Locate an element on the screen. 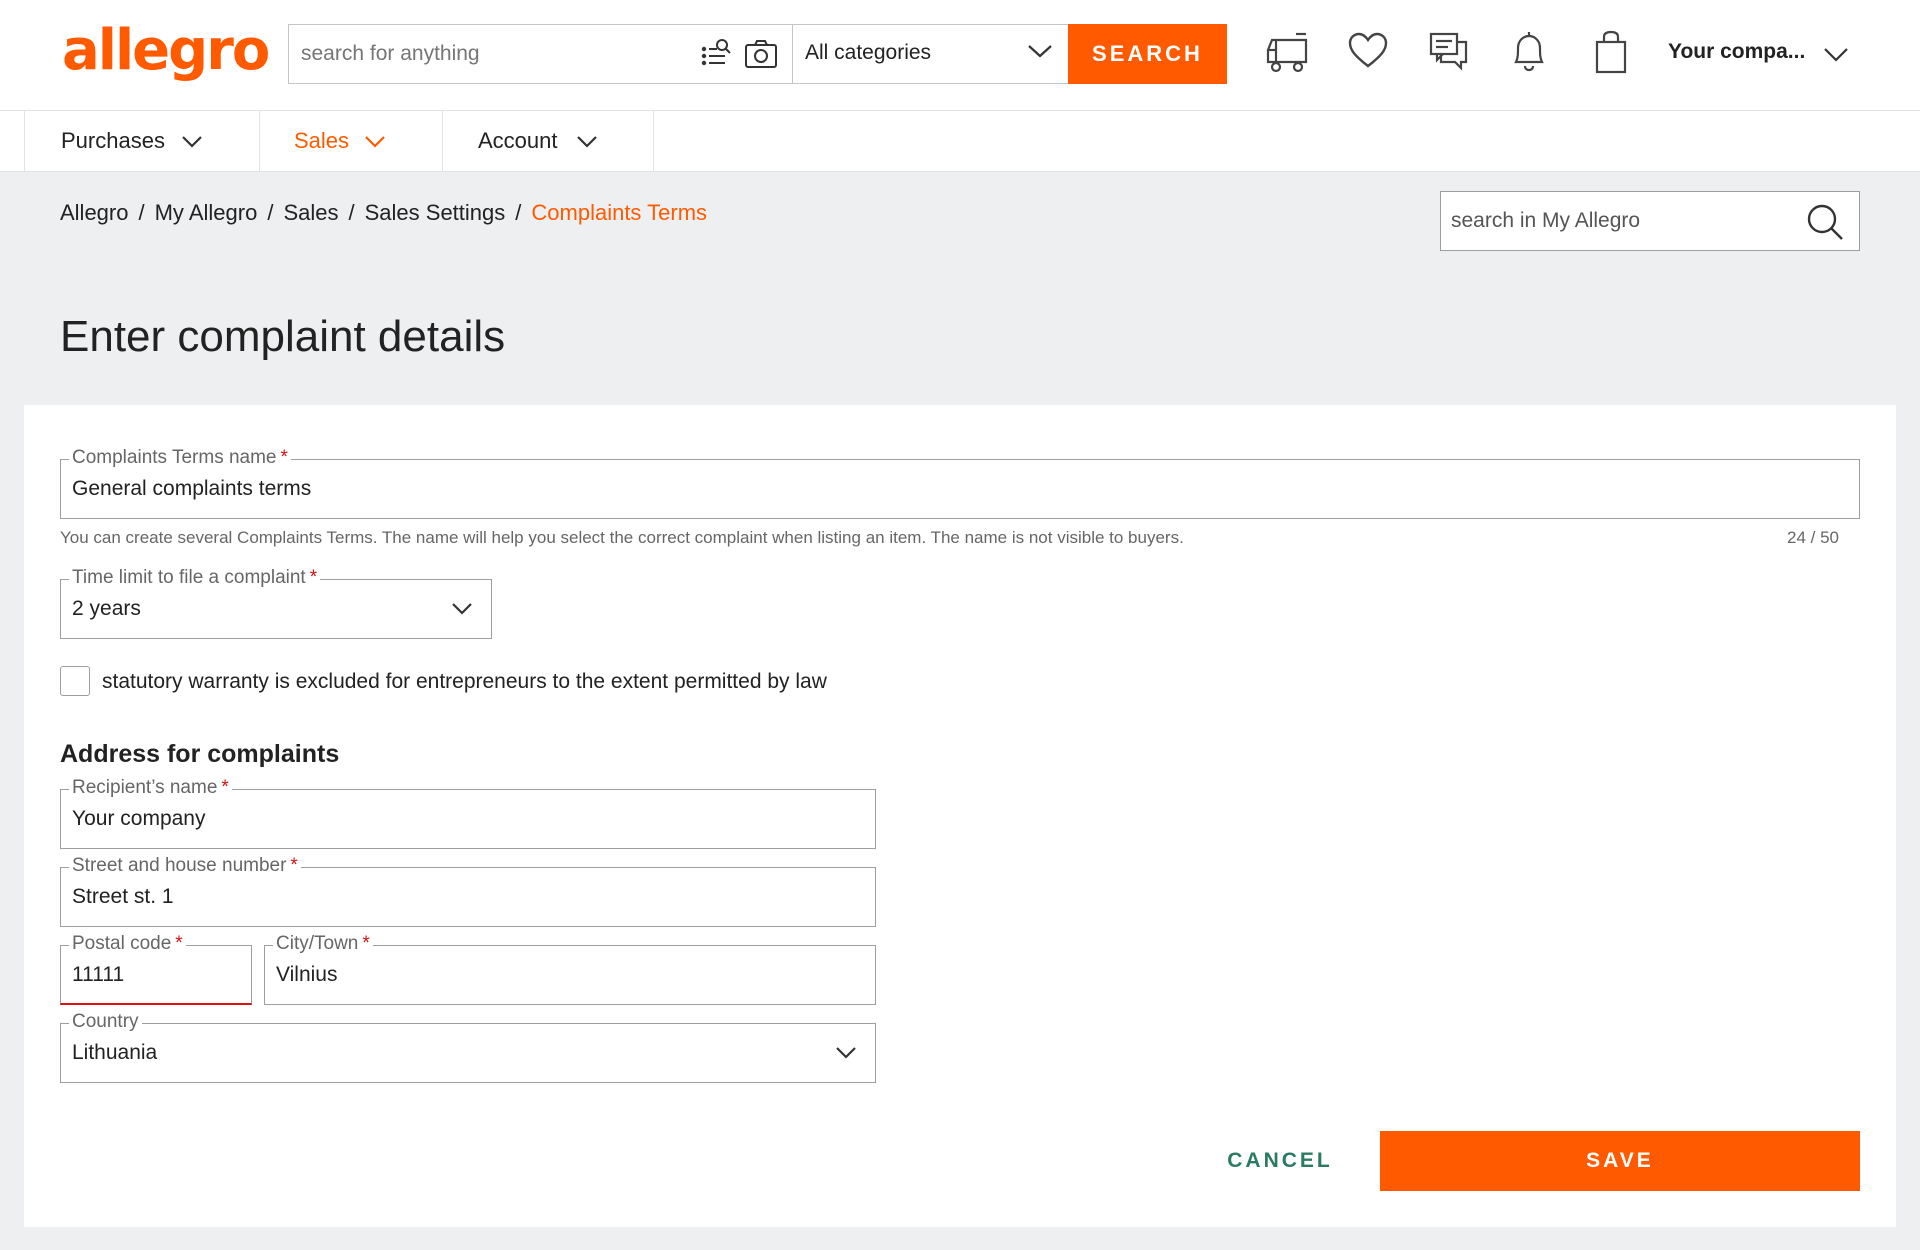 The height and width of the screenshot is (1250, 1920). category-select: All categories is located at coordinates (930, 54).